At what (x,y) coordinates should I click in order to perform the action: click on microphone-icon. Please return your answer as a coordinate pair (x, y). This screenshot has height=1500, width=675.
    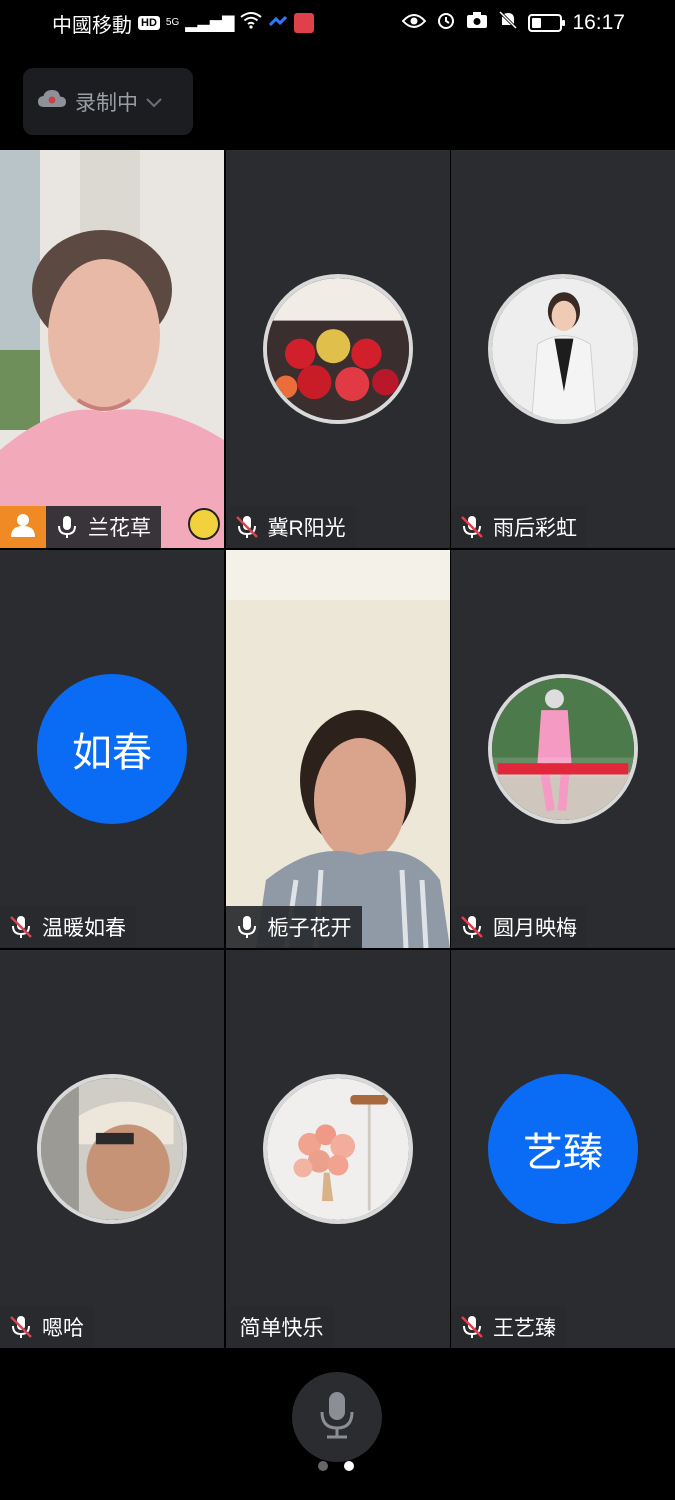
    Looking at the image, I should click on (337, 1417).